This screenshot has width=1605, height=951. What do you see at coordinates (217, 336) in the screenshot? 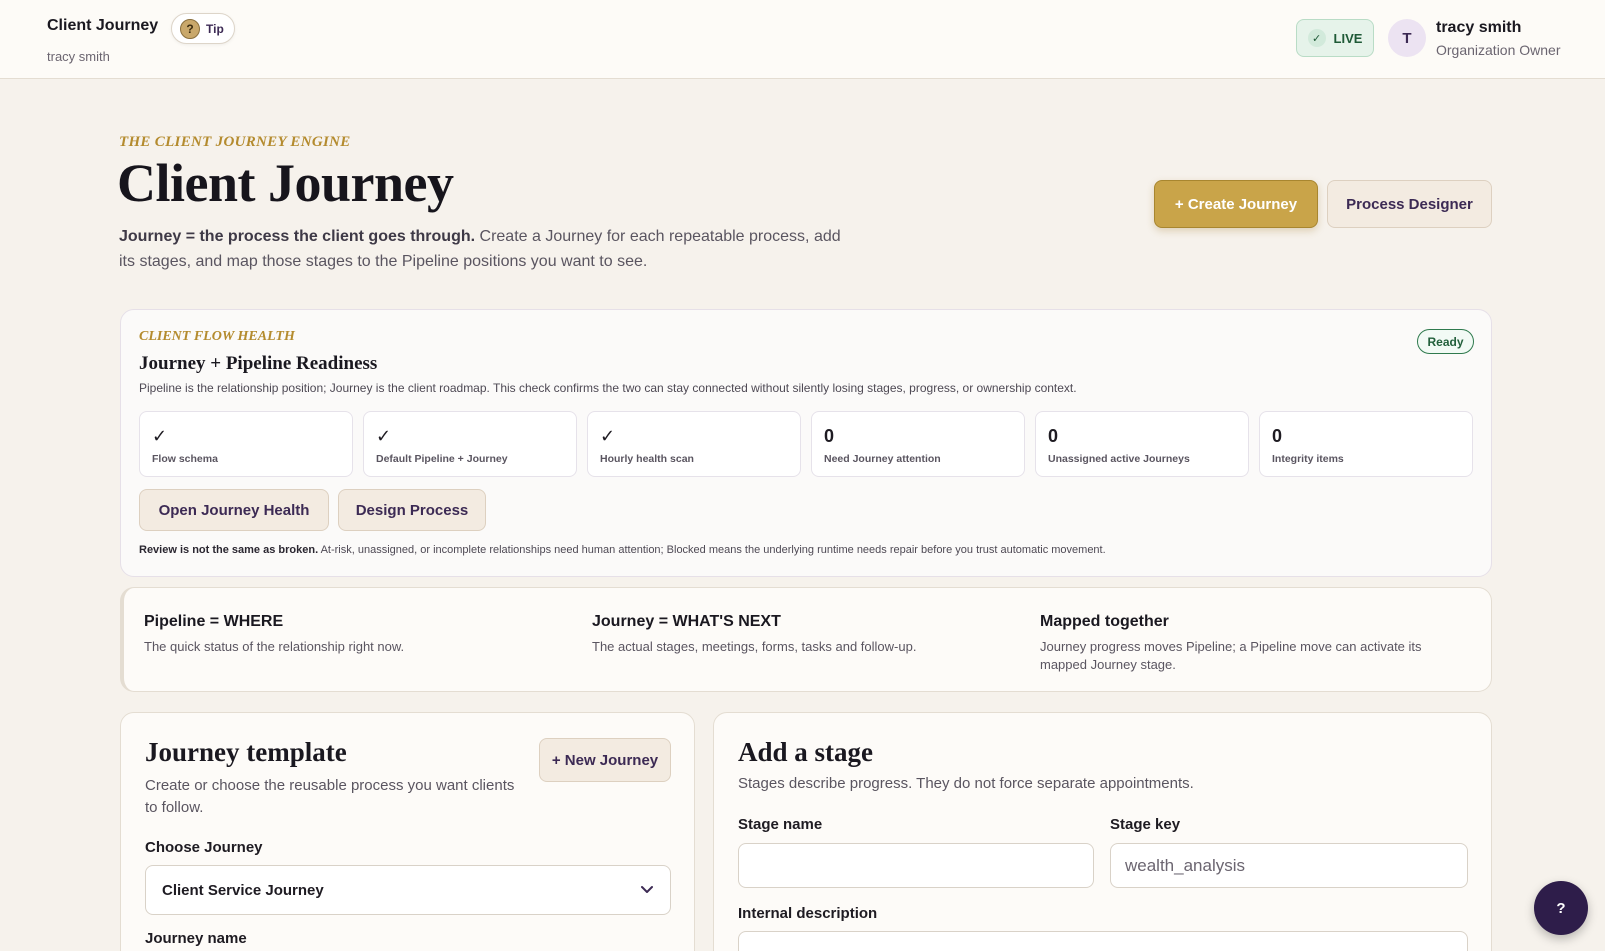
I see `health-eyebrow: CLIENT FLOW HEALTH` at bounding box center [217, 336].